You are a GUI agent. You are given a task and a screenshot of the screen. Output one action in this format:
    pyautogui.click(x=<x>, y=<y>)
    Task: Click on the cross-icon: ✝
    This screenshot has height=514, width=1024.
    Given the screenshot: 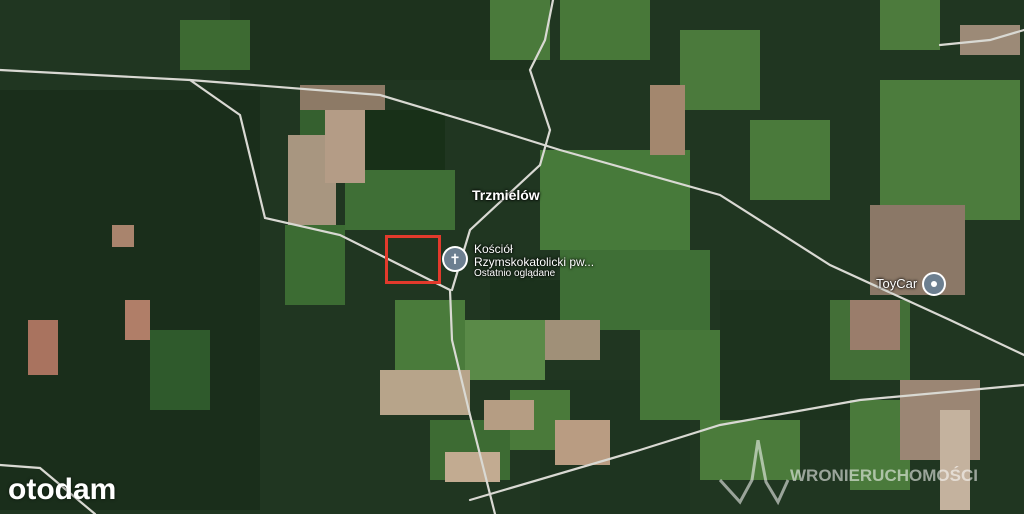 What is the action you would take?
    pyautogui.click(x=455, y=259)
    